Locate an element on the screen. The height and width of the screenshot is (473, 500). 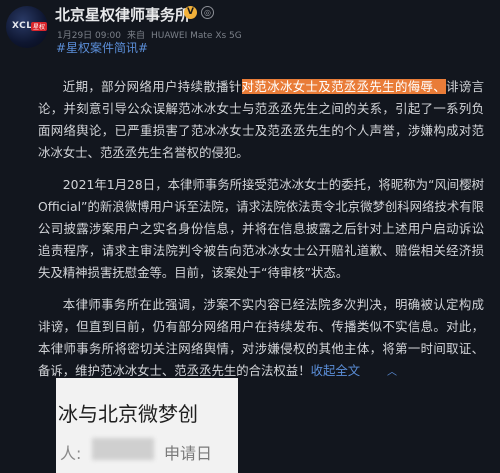
attached-image: 冰与北京微梦创 人: 申请日 is located at coordinates (147, 425).